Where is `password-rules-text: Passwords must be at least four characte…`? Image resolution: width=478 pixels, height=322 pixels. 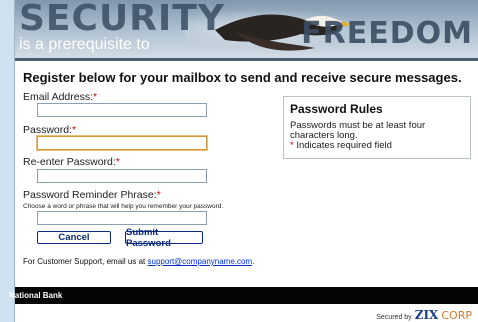
password-rules-text: Passwords must be at least four characte… is located at coordinates (358, 130).